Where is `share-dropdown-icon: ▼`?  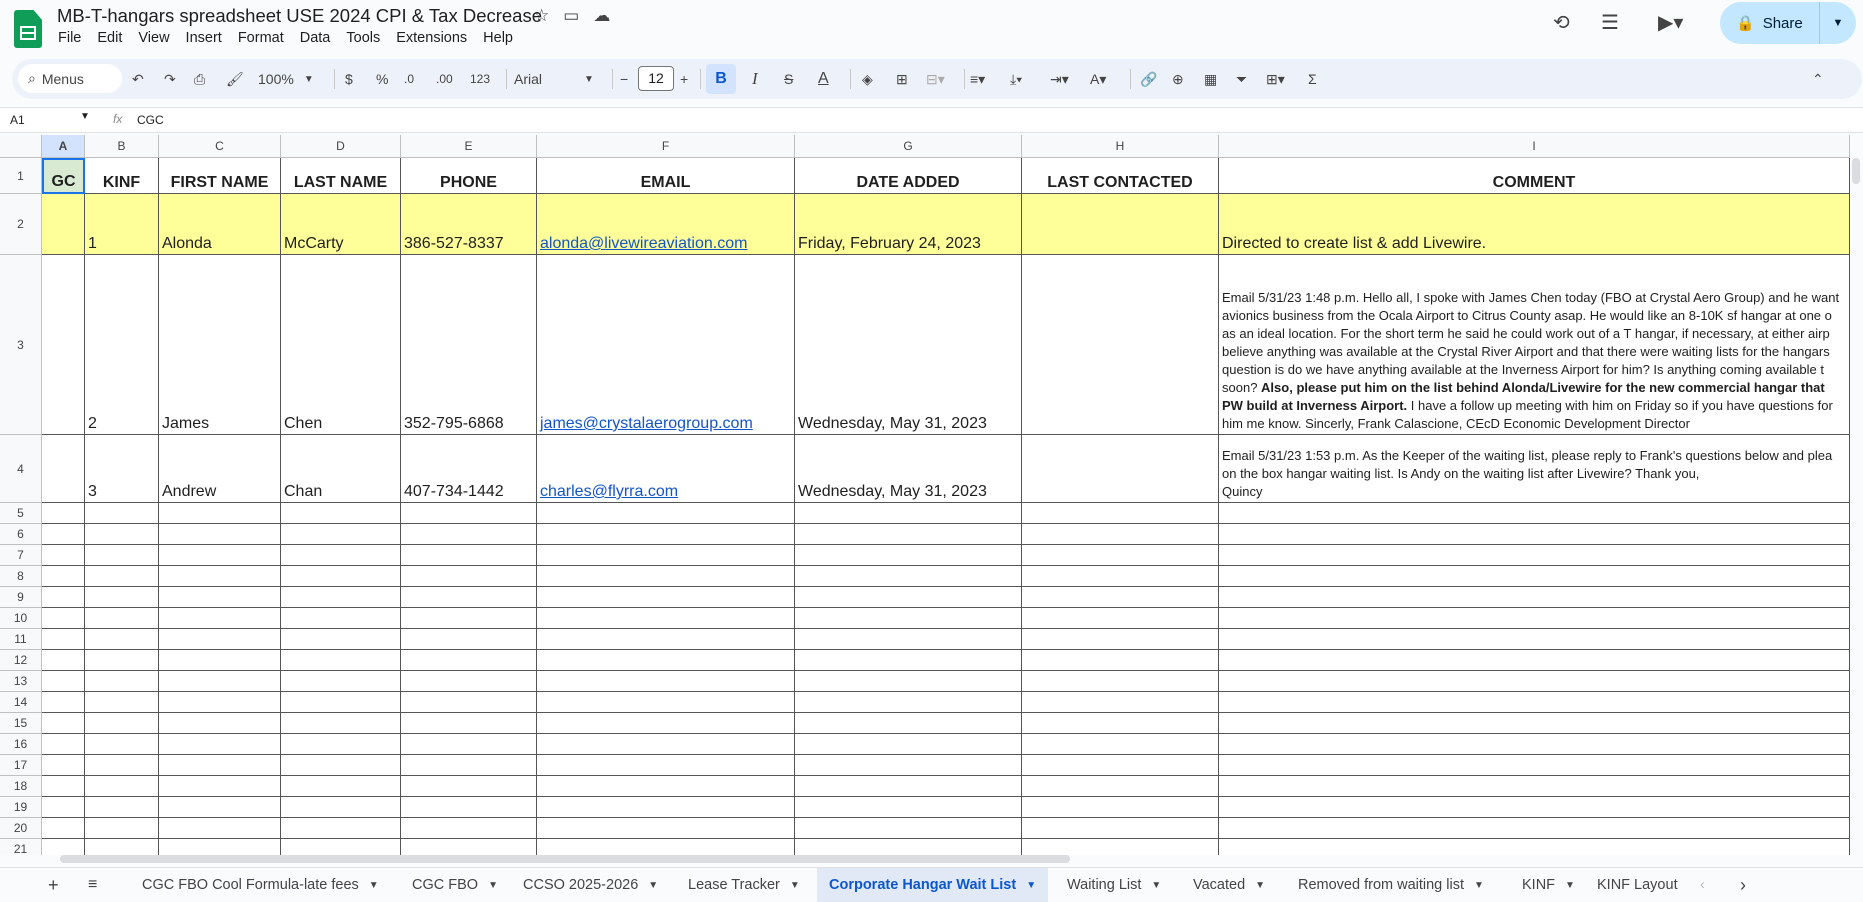
share-dropdown-icon: ▼ is located at coordinates (1838, 23).